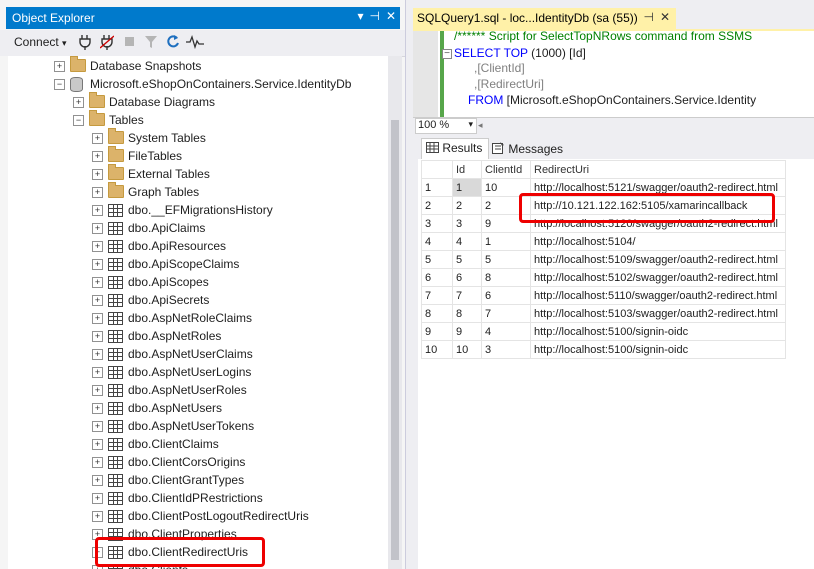 The image size is (814, 569). What do you see at coordinates (527, 149) in the screenshot?
I see `tab-messages: Messages` at bounding box center [527, 149].